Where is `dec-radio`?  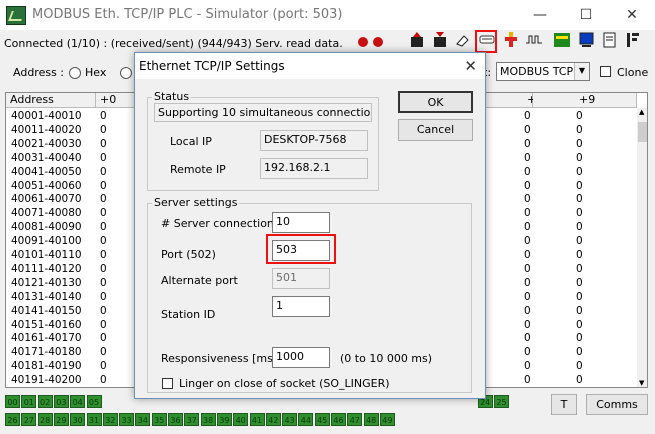 dec-radio is located at coordinates (126, 73).